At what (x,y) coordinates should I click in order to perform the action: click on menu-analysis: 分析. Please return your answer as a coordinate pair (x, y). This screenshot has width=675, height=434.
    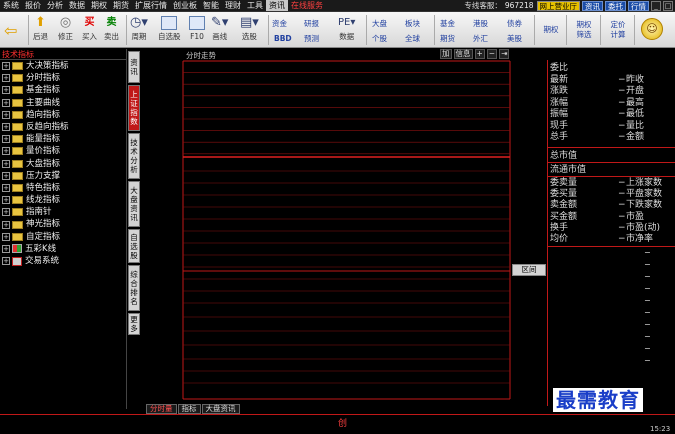
    Looking at the image, I should click on (55, 5).